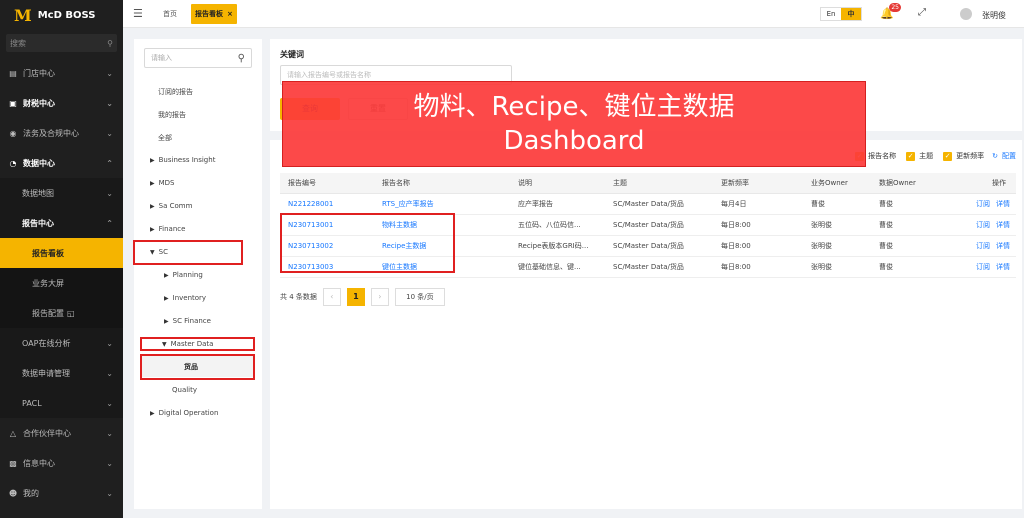 This screenshot has height=518, width=1024. Describe the element at coordinates (175, 206) in the screenshot. I see `tree-item-label: Sa Comm` at that location.